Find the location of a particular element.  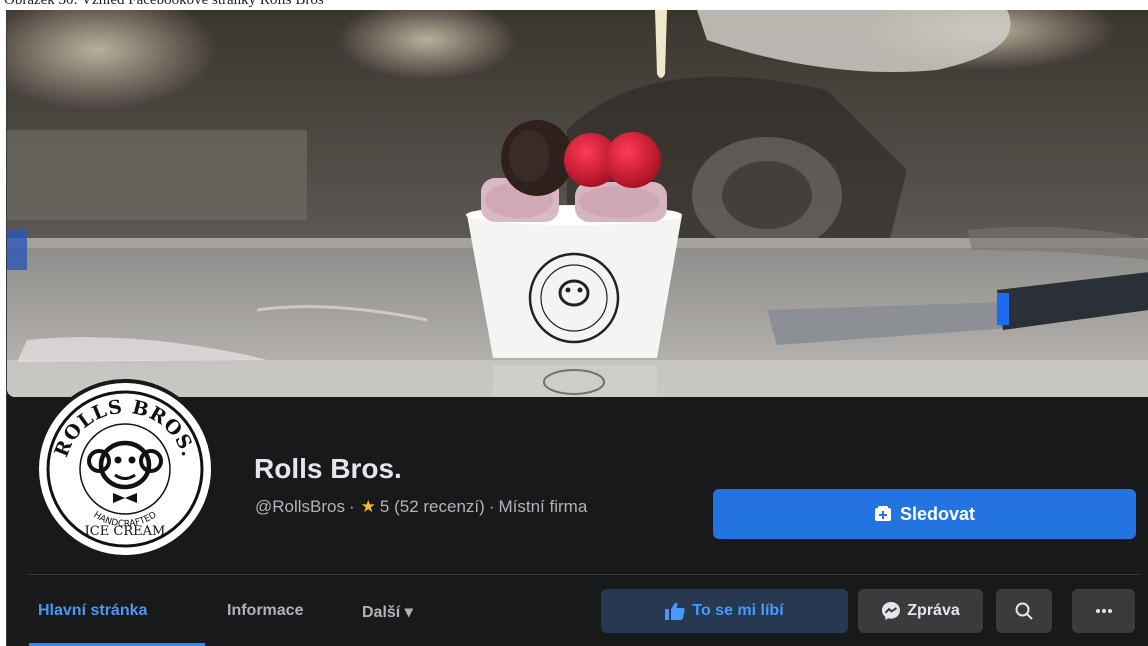

page-rating: 5 (52 recenzí) is located at coordinates (432, 507).